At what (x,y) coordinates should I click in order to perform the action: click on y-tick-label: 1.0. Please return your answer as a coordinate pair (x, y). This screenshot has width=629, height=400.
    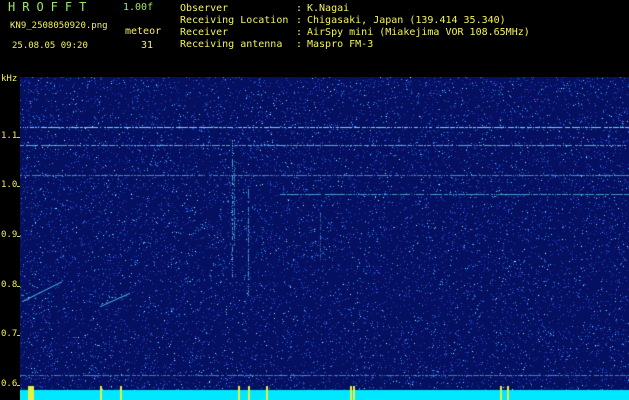
    Looking at the image, I should click on (9, 185).